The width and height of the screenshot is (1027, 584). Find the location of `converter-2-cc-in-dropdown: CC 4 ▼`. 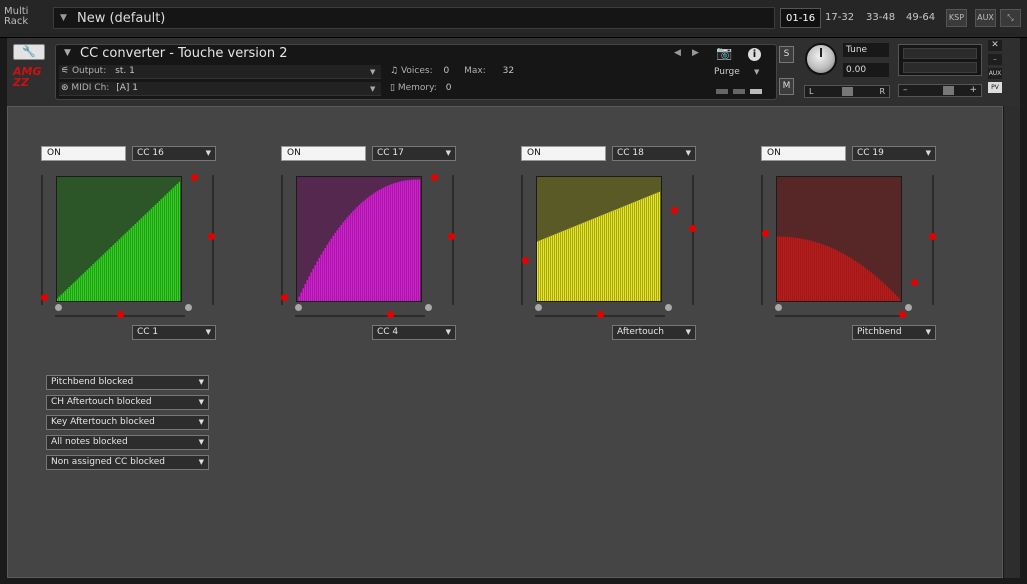

converter-2-cc-in-dropdown: CC 4 ▼ is located at coordinates (414, 332).